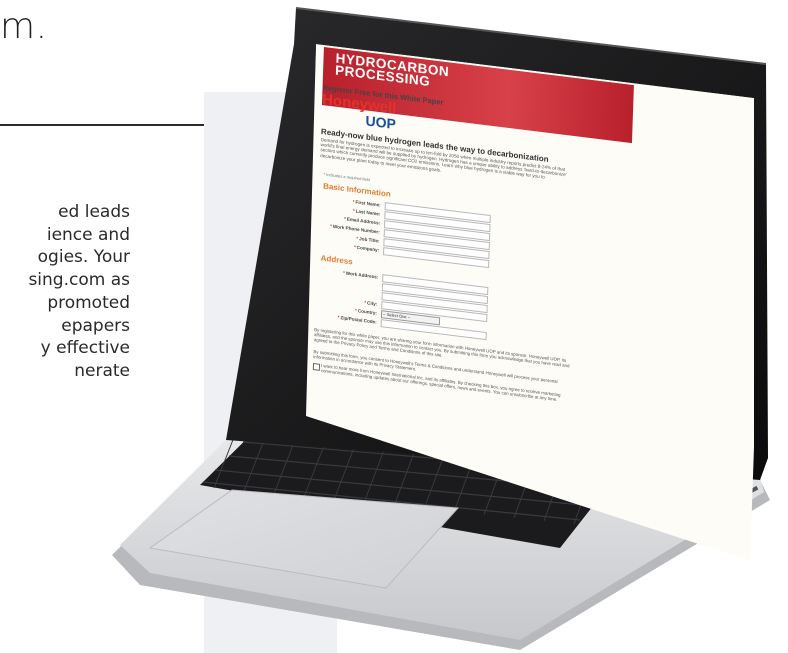 Image resolution: width=788 pixels, height=653 pixels. I want to click on address-heading: Address, so click(336, 260).